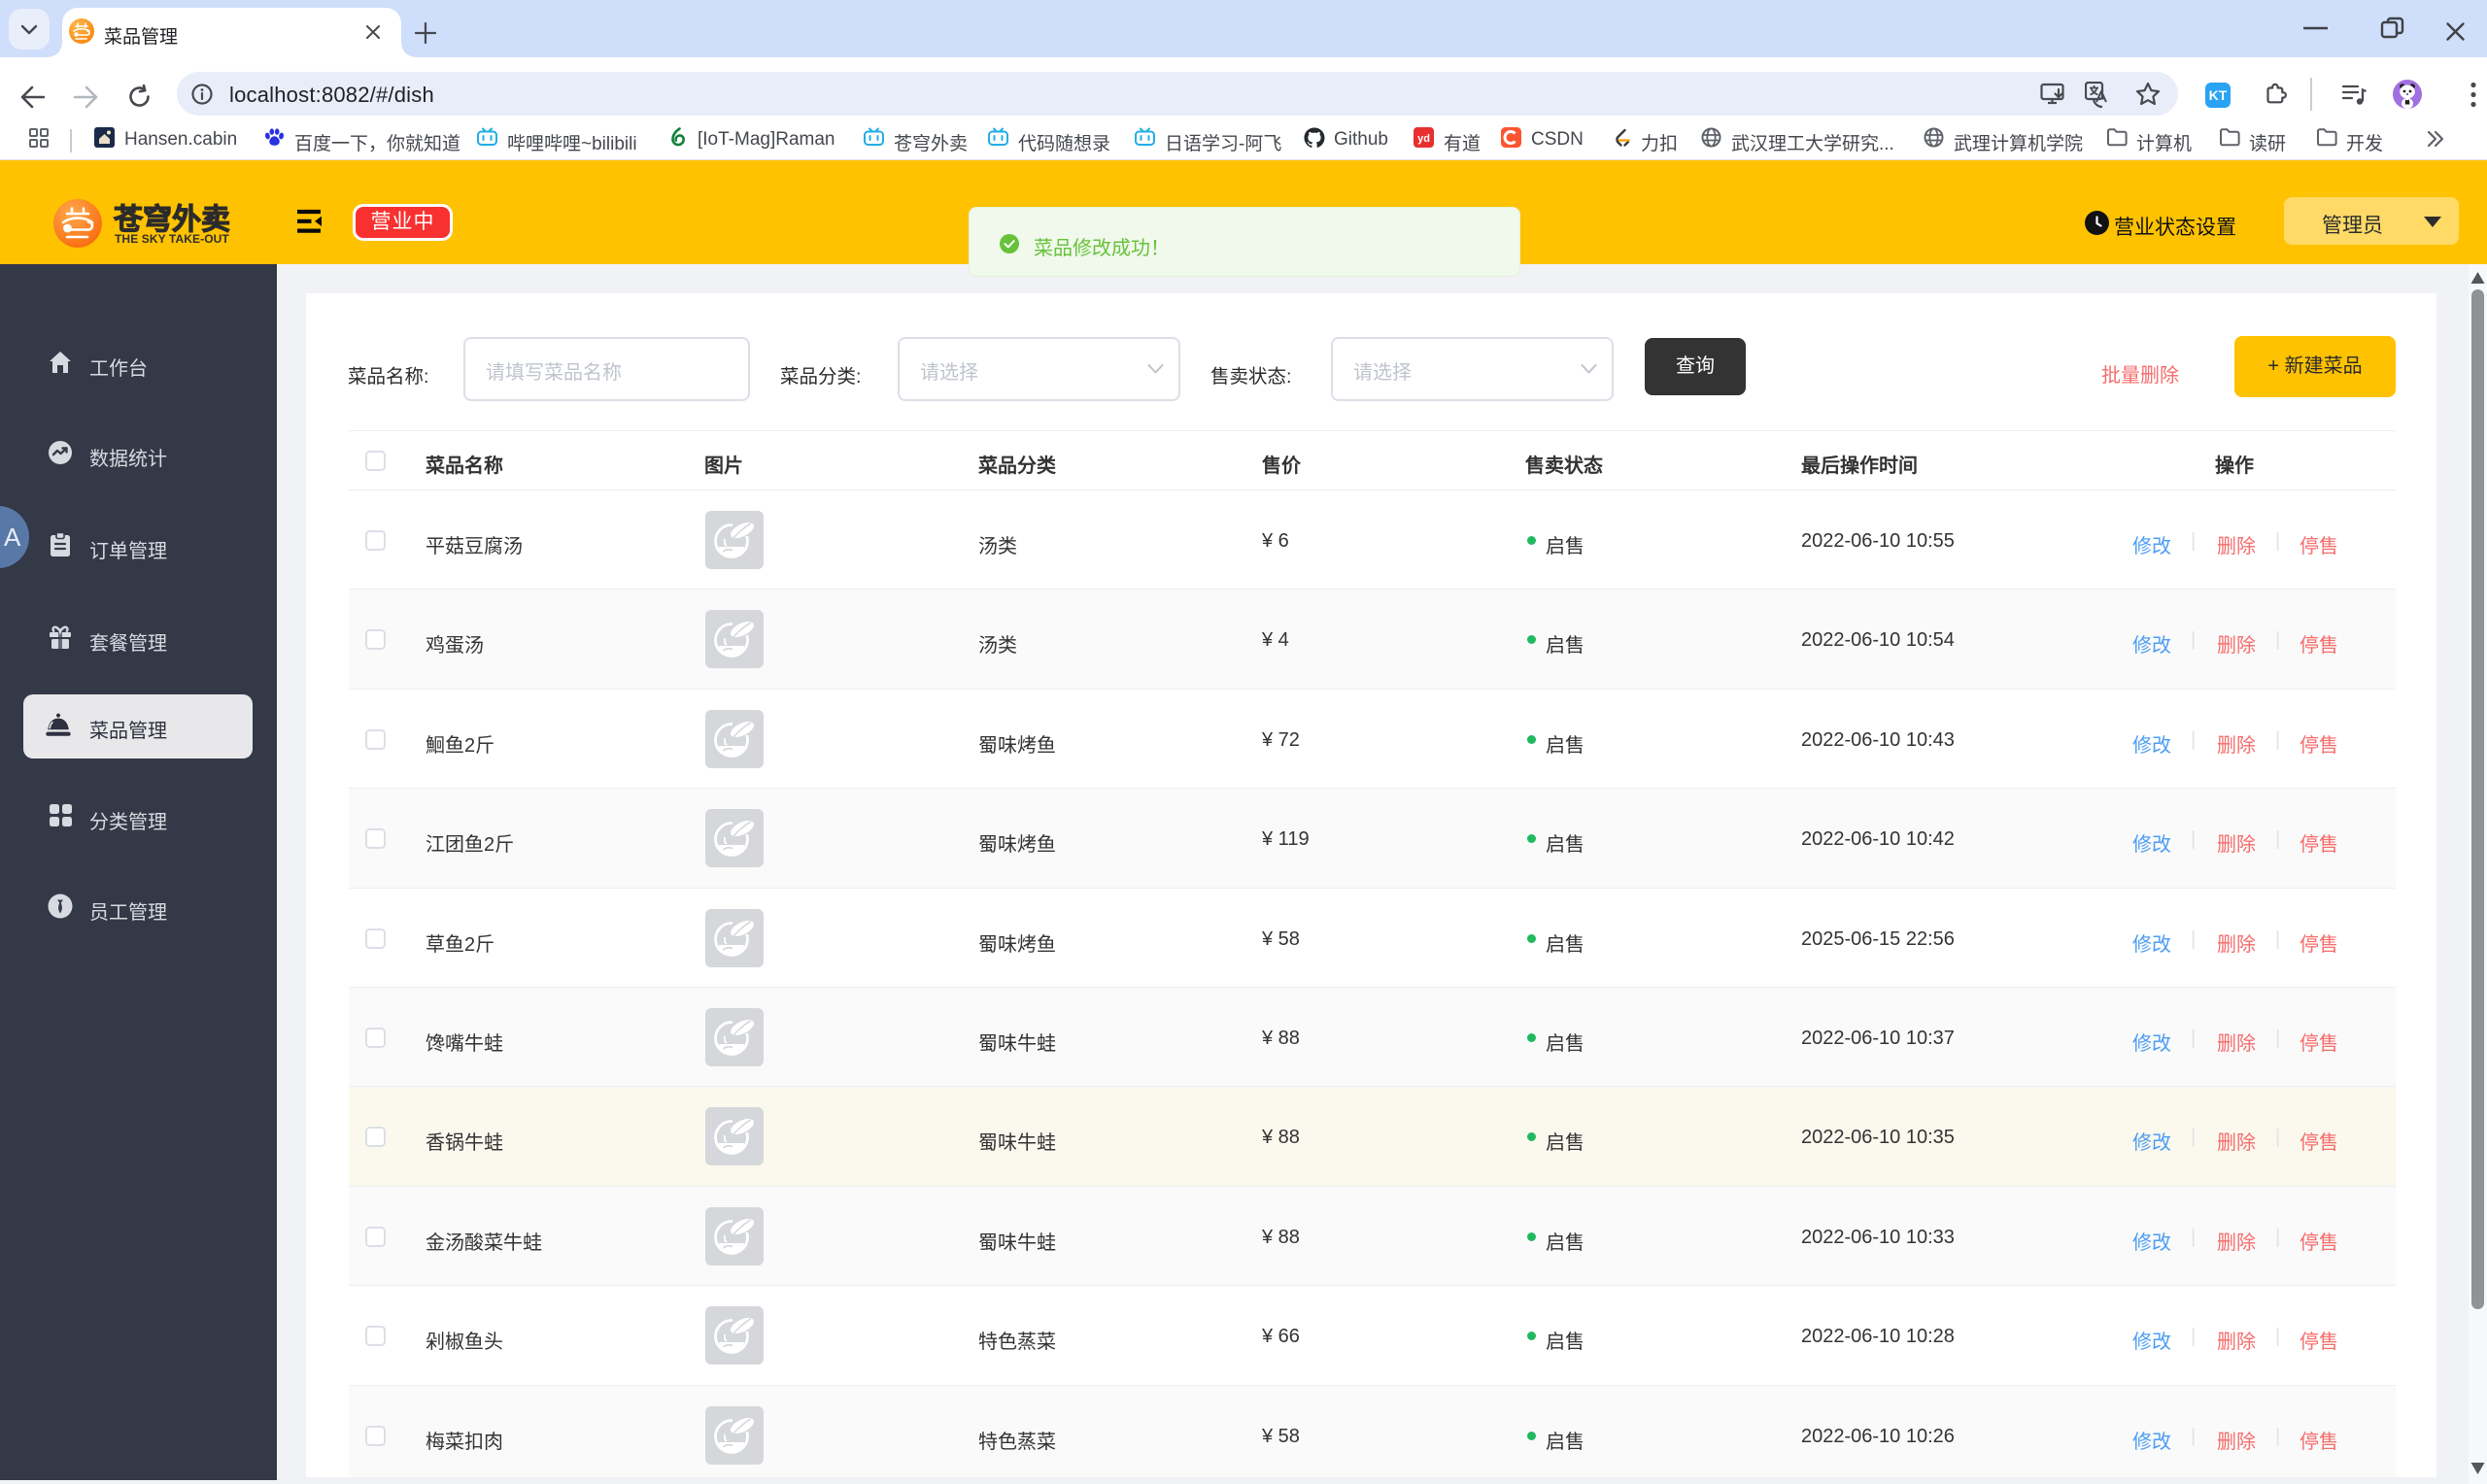  I want to click on svg-text: yd, so click(1423, 139).